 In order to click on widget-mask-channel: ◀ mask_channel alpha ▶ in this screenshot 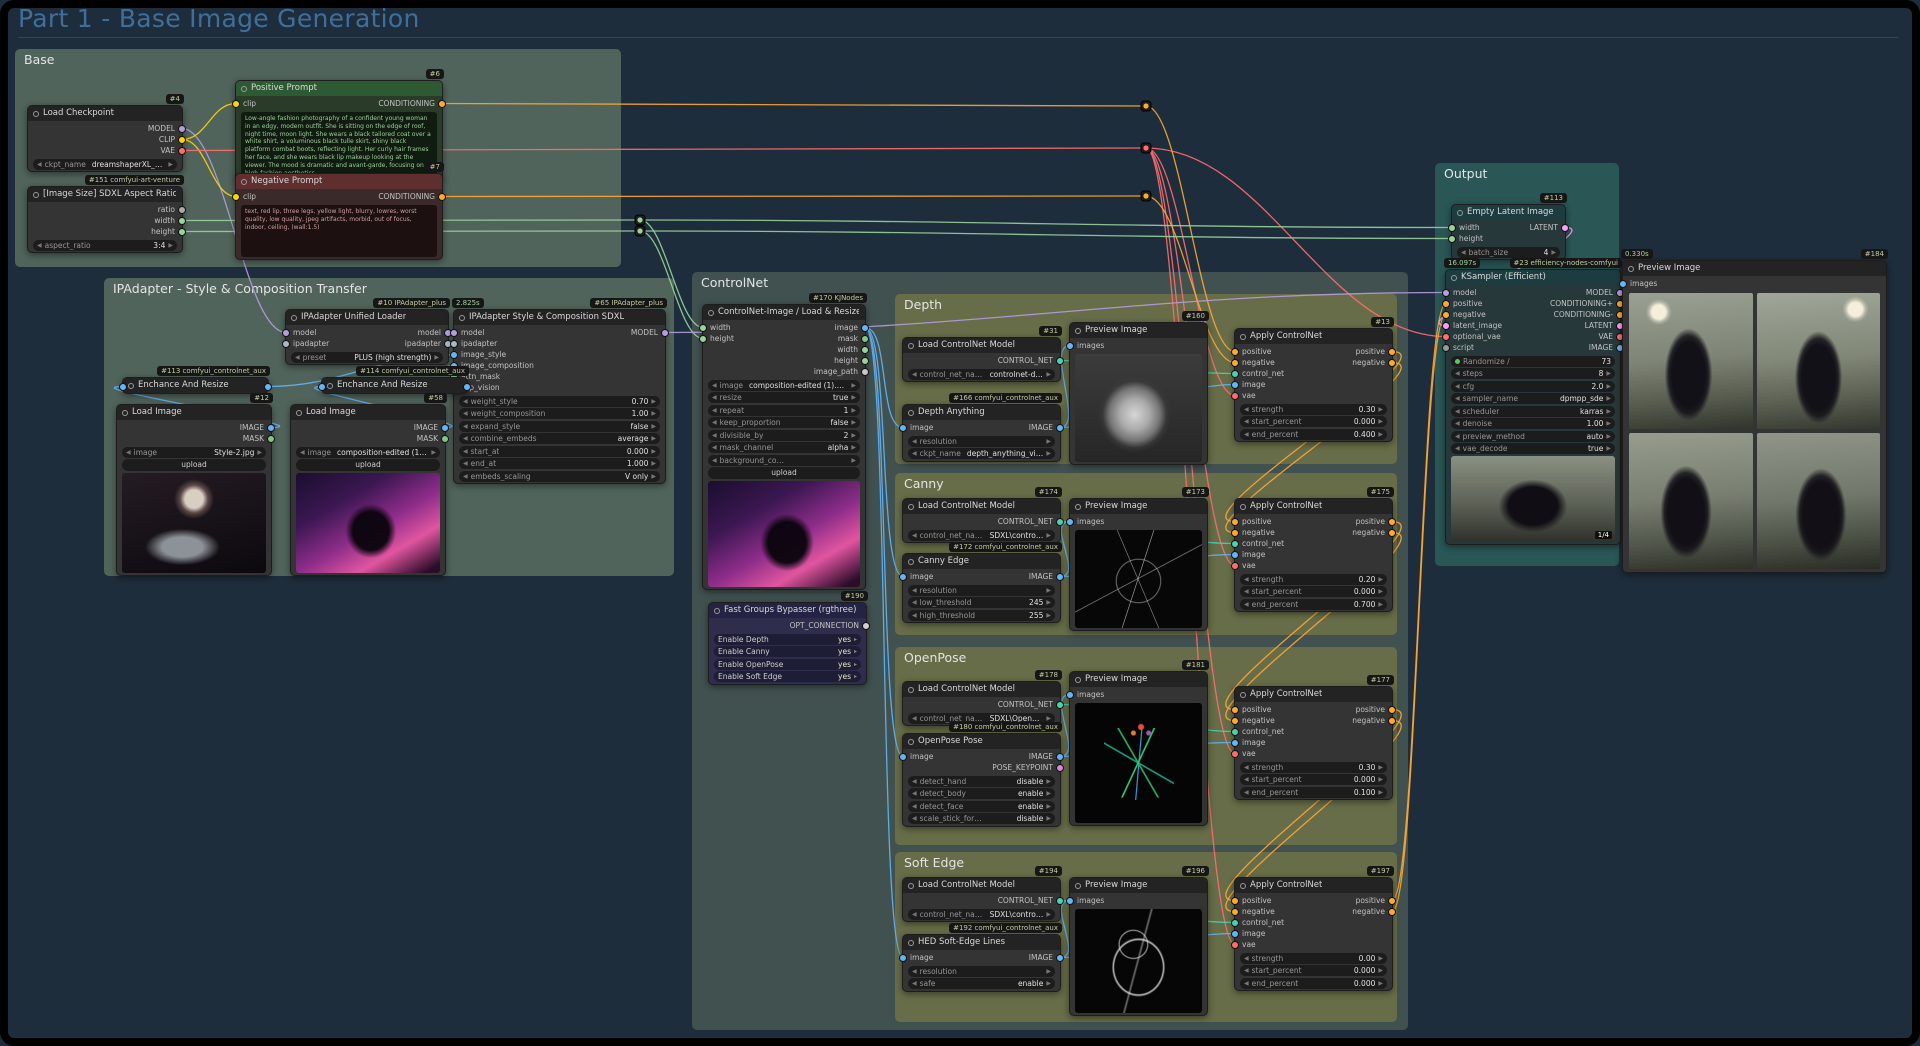, I will do `click(784, 447)`.